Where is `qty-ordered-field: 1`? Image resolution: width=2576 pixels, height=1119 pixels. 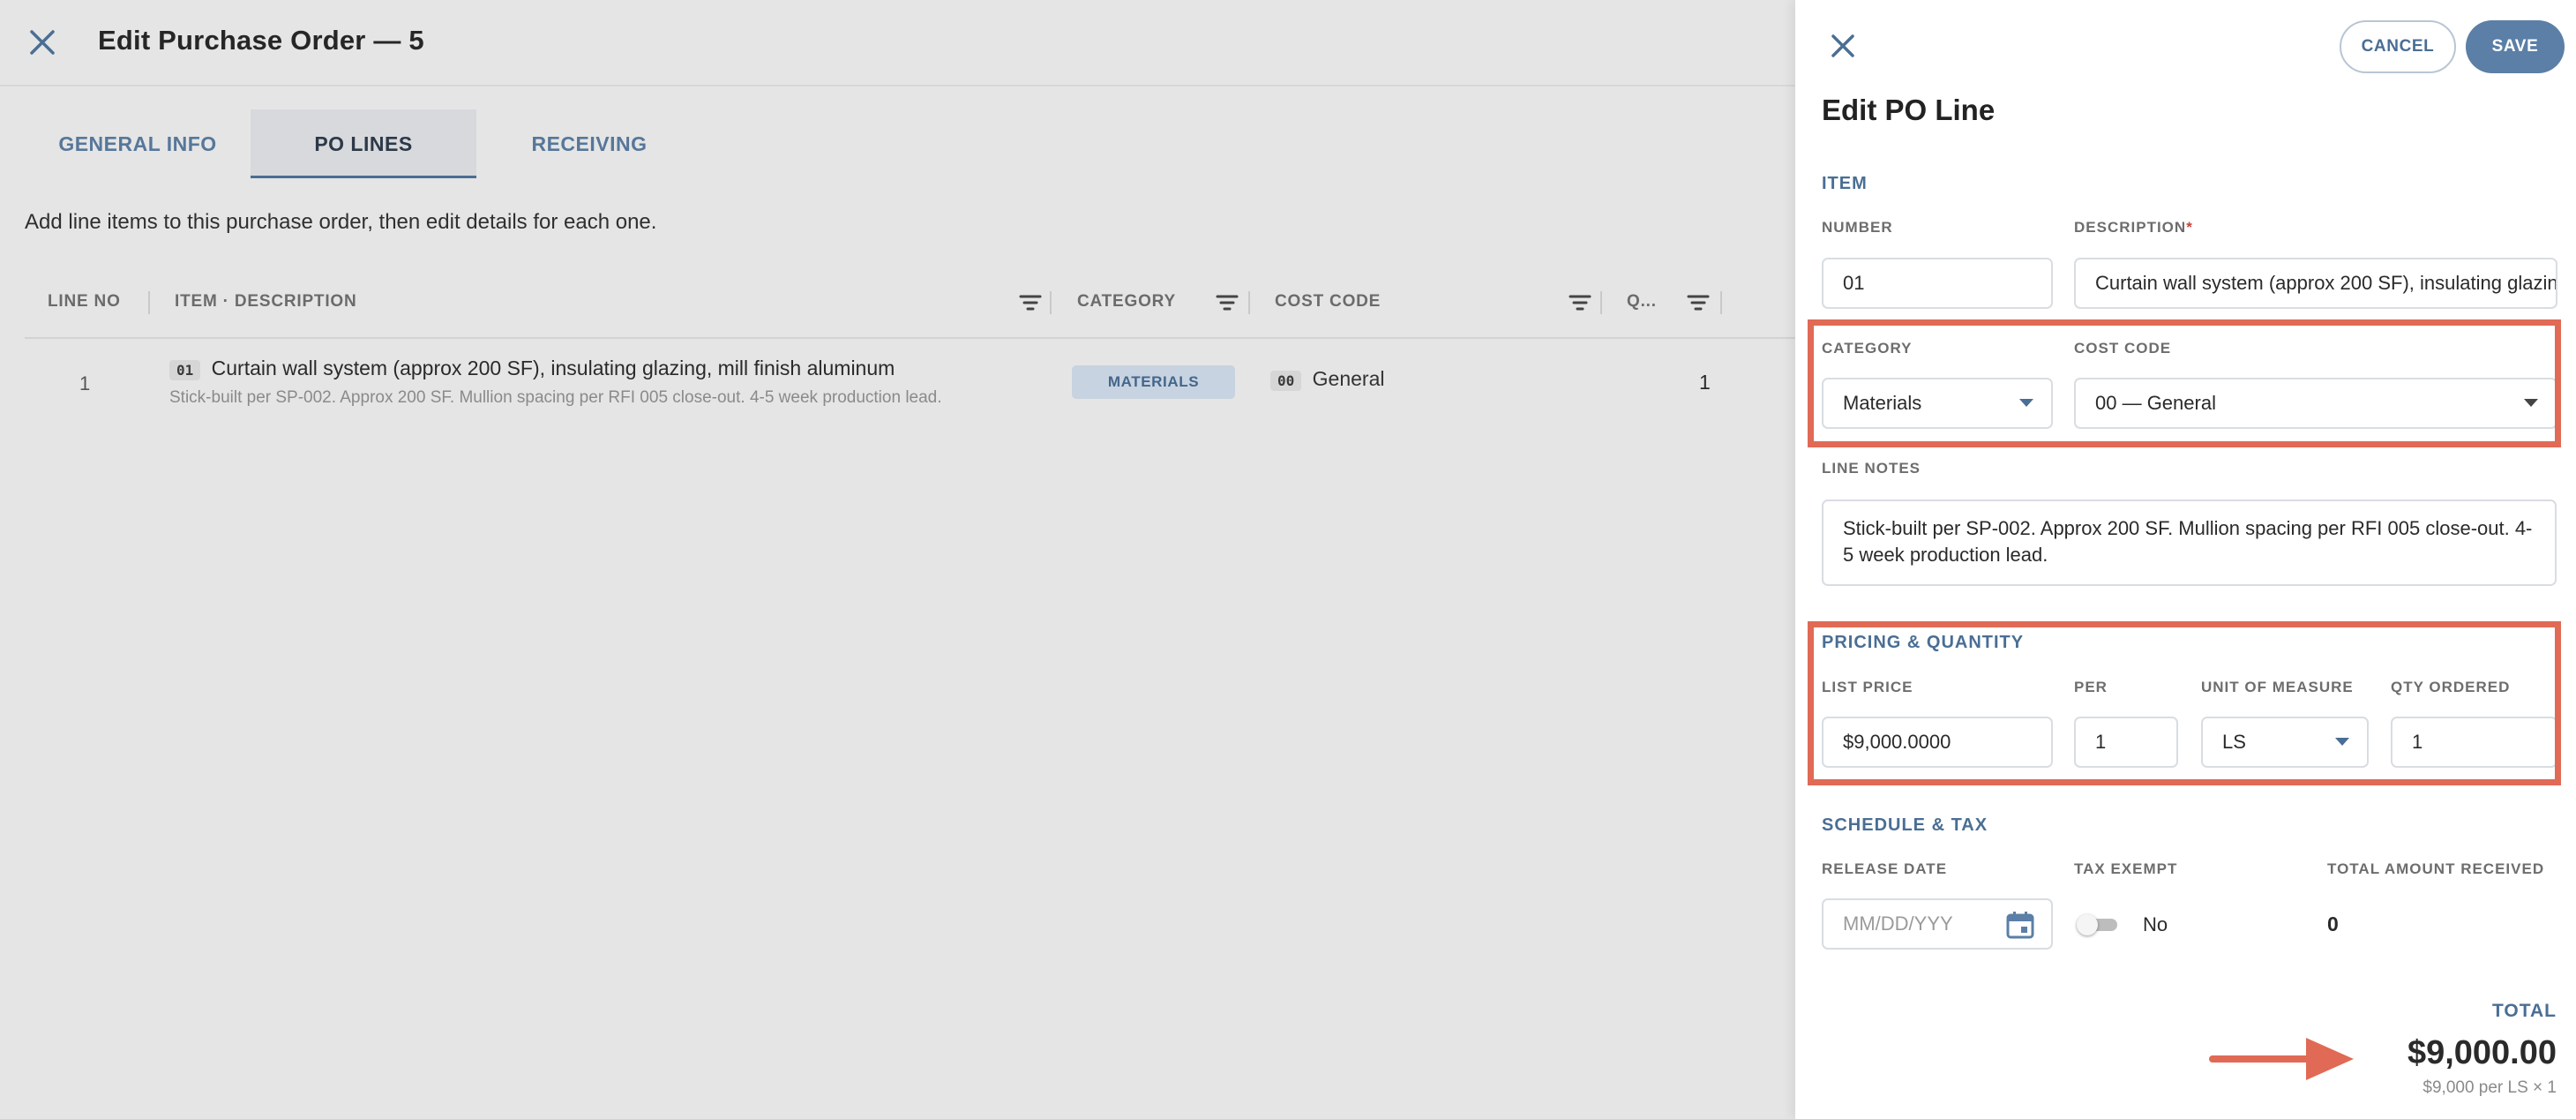 qty-ordered-field: 1 is located at coordinates (2474, 742).